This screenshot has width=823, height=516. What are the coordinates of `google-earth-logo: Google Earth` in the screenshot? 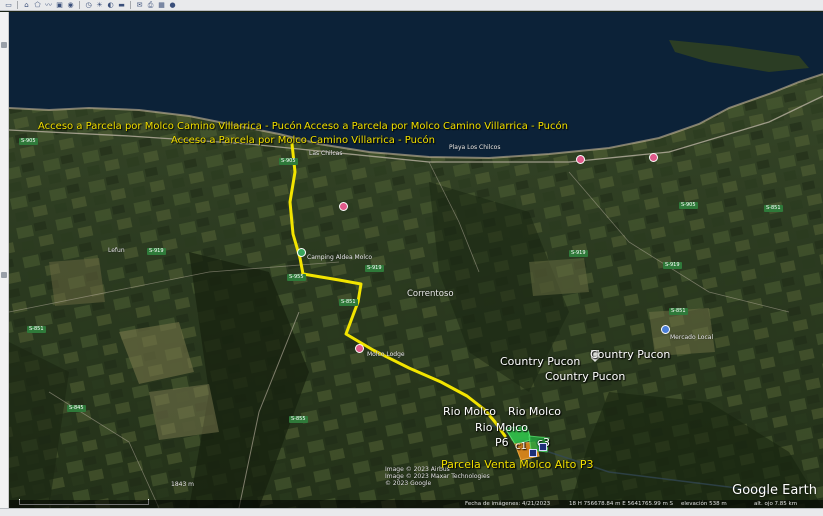 It's located at (774, 490).